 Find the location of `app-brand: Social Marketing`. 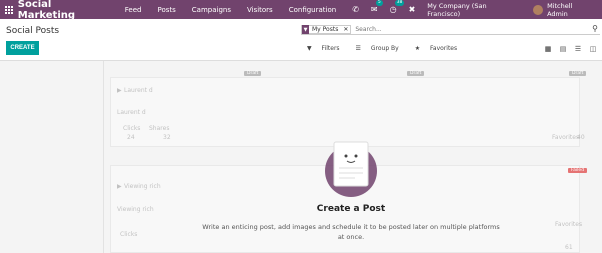

app-brand: Social Marketing is located at coordinates (64, 10).